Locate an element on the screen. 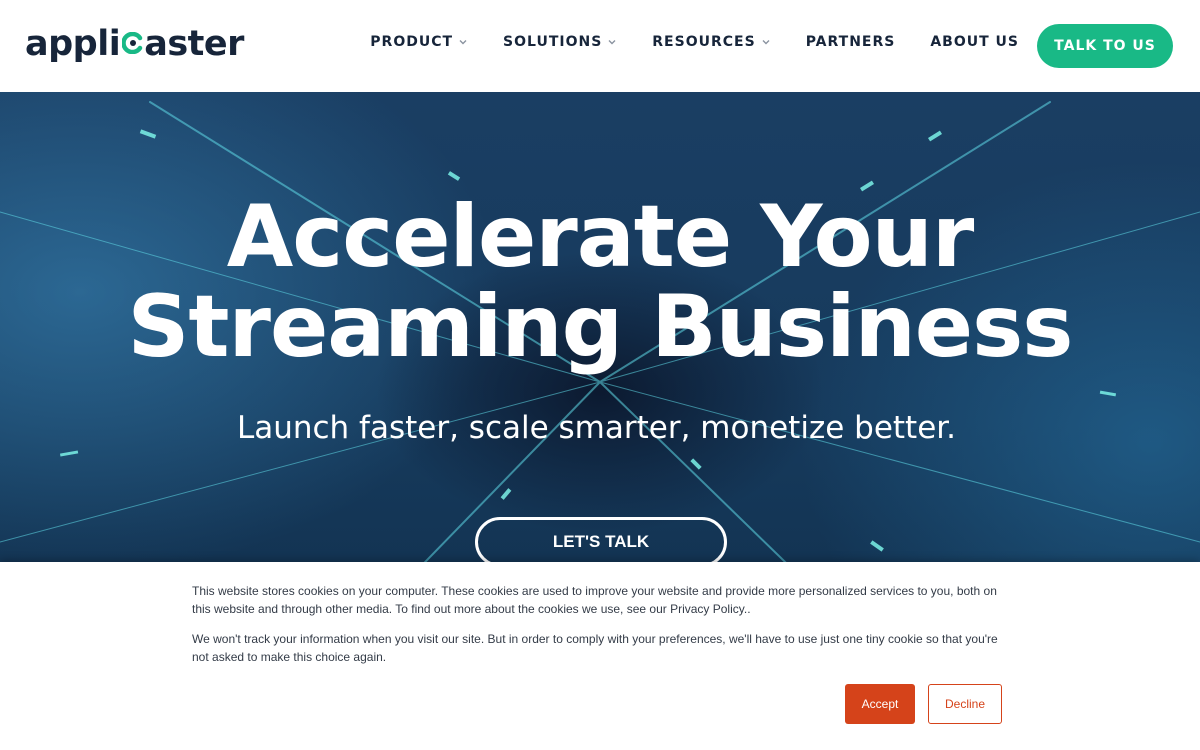  nav-partners-label: PARTNERS is located at coordinates (850, 42).